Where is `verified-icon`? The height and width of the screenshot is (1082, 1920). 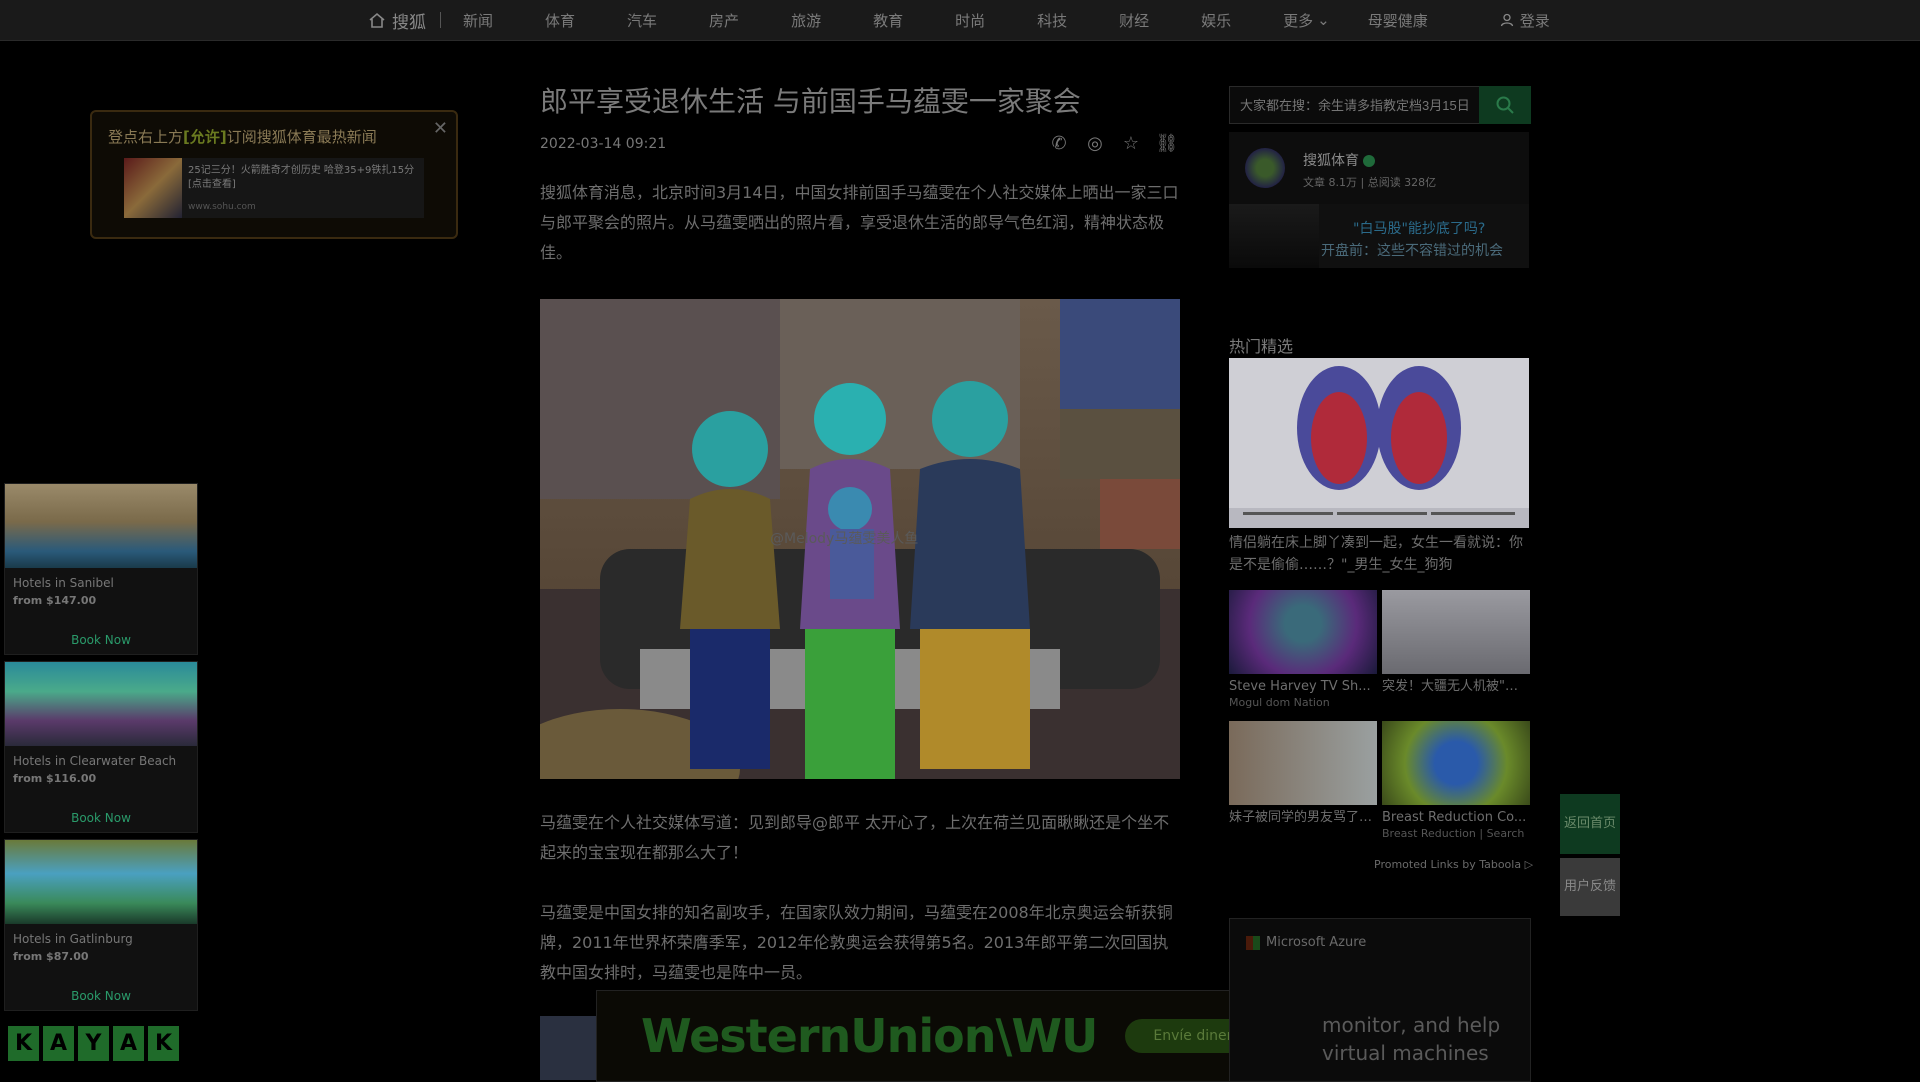
verified-icon is located at coordinates (1369, 161).